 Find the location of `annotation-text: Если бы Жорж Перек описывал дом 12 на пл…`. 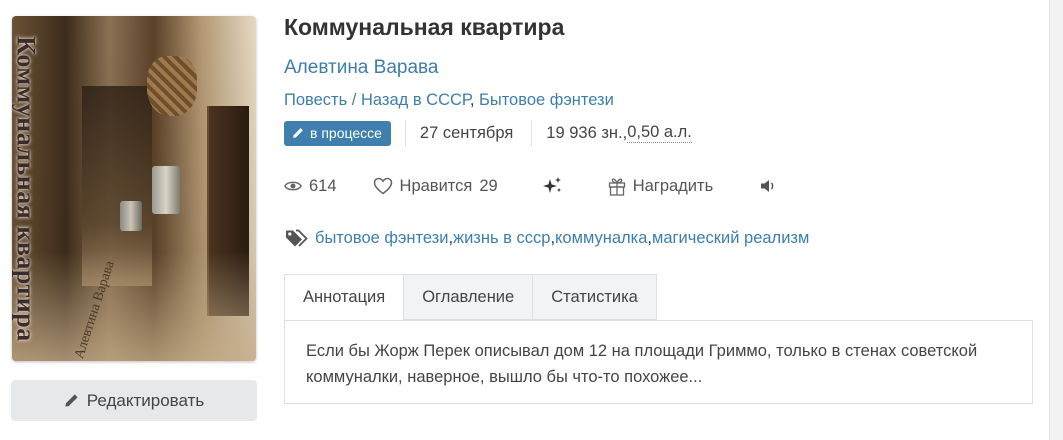

annotation-text: Если бы Жорж Перек описывал дом 12 на пл… is located at coordinates (642, 364).